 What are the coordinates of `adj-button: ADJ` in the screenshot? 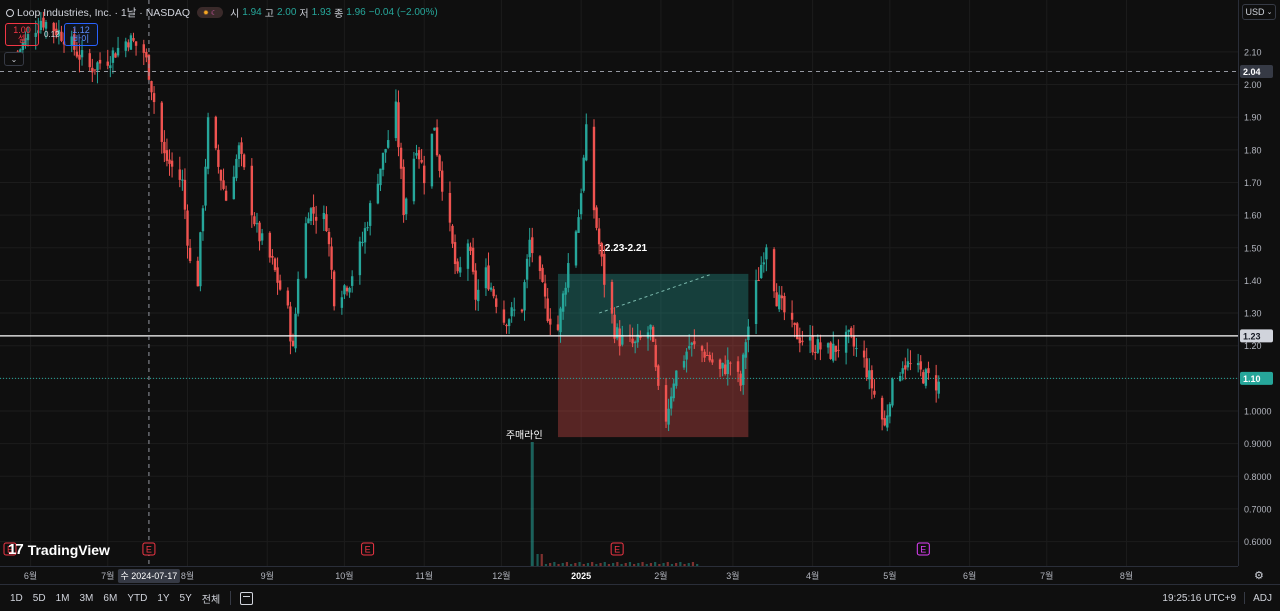 It's located at (1262, 598).